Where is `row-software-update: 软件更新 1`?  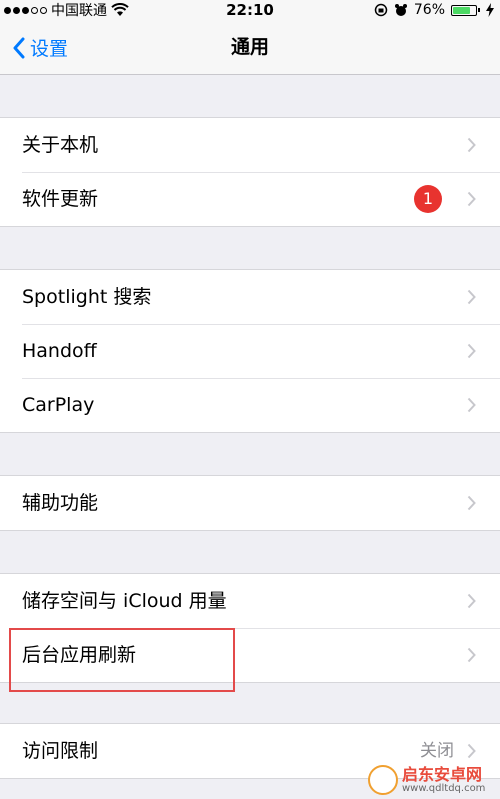
row-software-update: 软件更新 1 is located at coordinates (250, 199).